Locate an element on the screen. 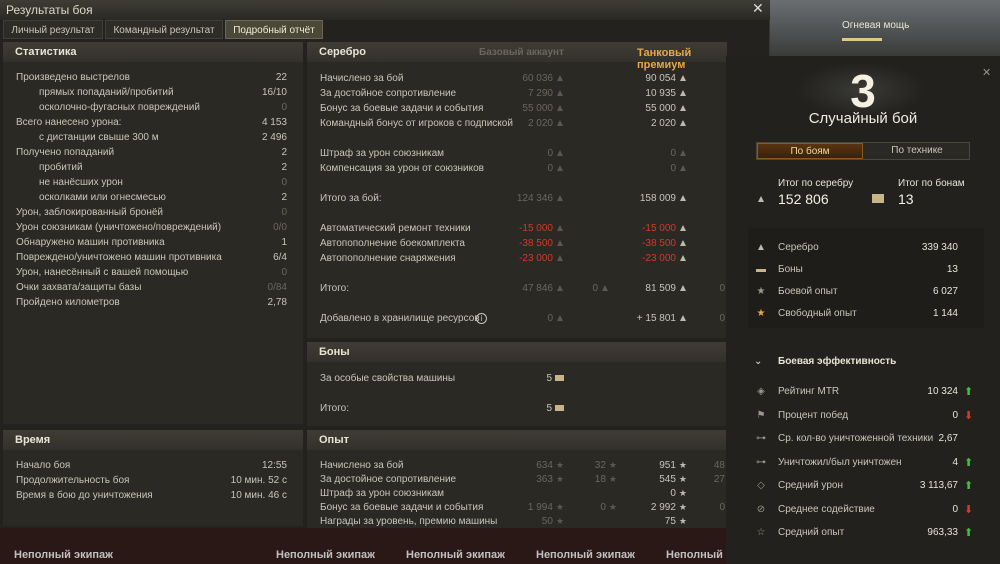  stats-row-value: 2 496 is located at coordinates (274, 137).